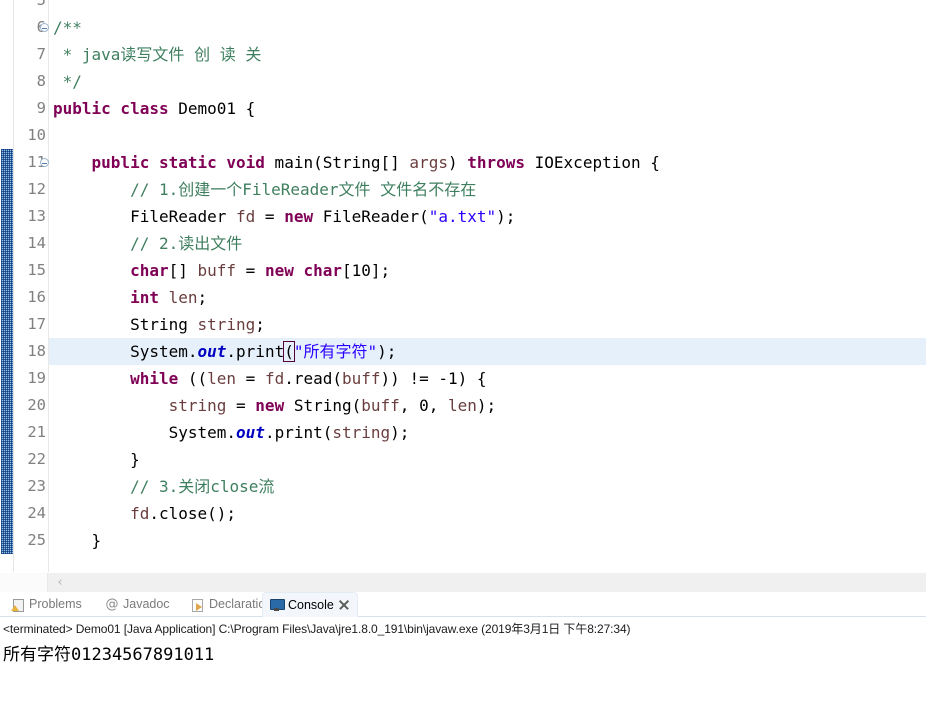  I want to click on code-line: // 2.读出文件, so click(487, 243).